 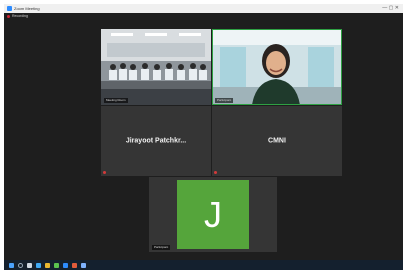 What do you see at coordinates (9, 8) in the screenshot?
I see `zoom-app-icon` at bounding box center [9, 8].